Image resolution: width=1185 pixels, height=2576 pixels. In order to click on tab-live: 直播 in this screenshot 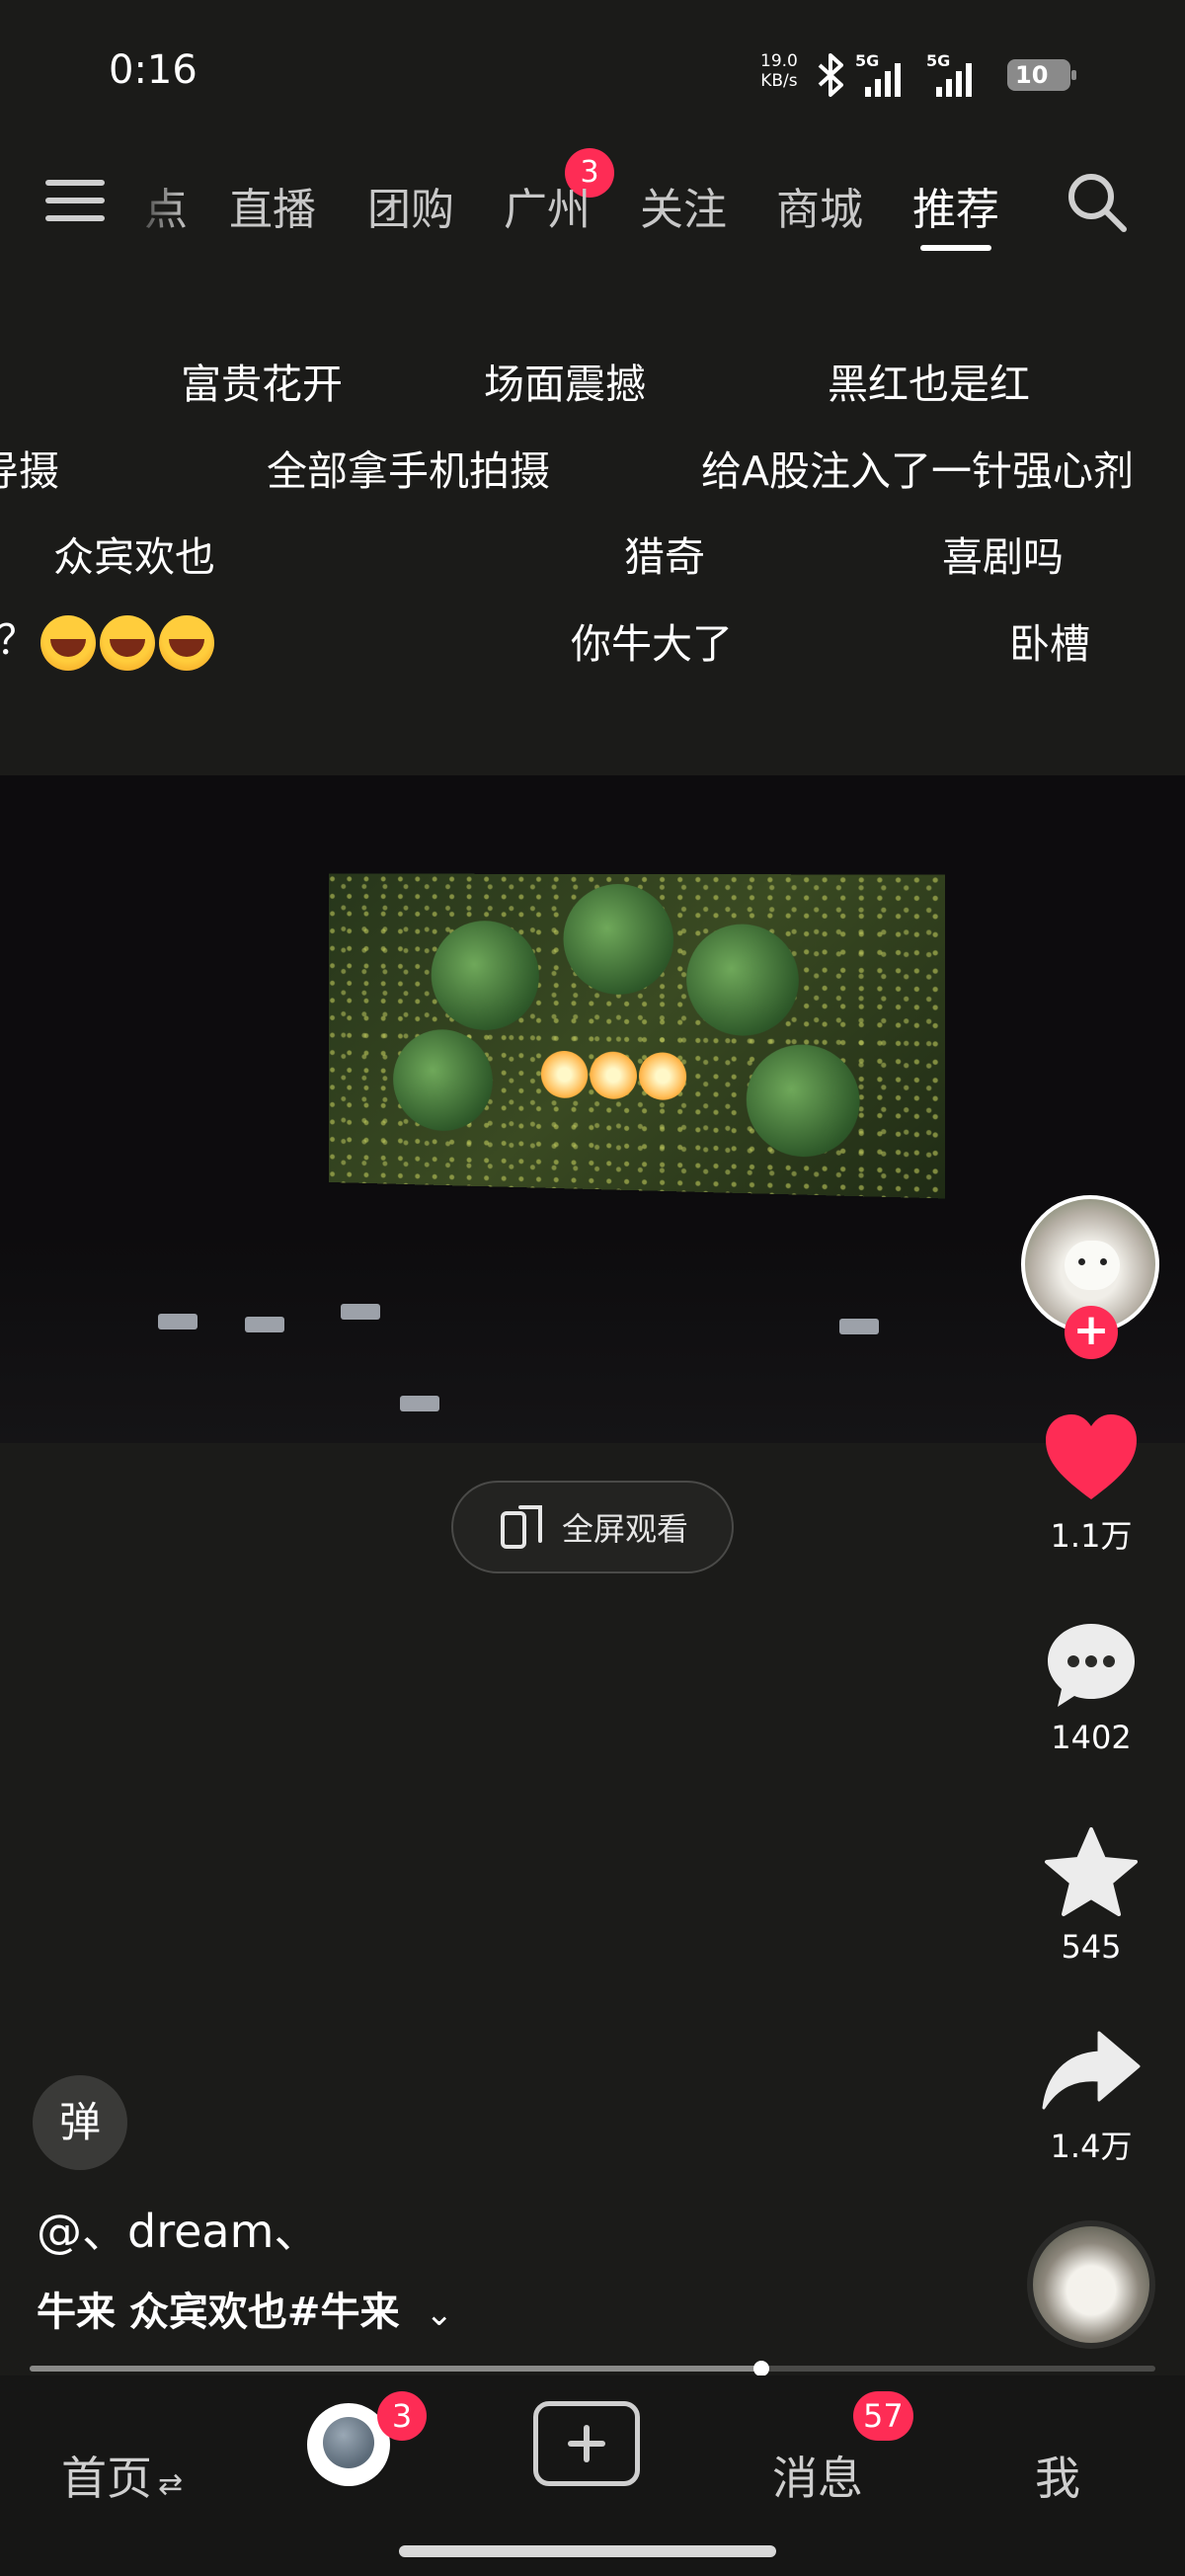, I will do `click(273, 205)`.